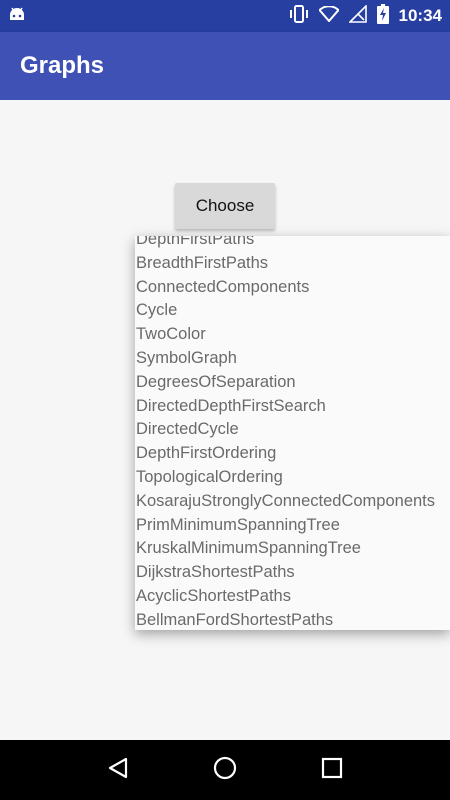 The width and height of the screenshot is (450, 800). Describe the element at coordinates (357, 15) in the screenshot. I see `no-signal-icon` at that location.